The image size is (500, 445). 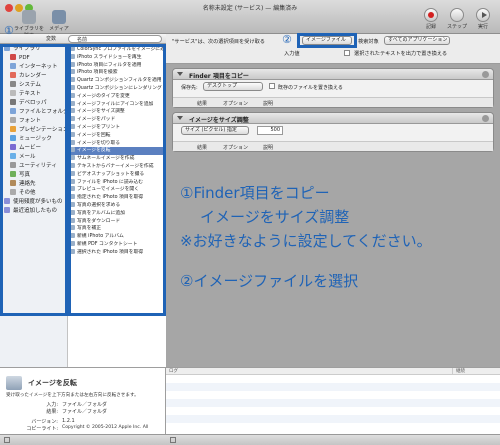 I want to click on library-header: 変数 名前, so click(x=83, y=39).